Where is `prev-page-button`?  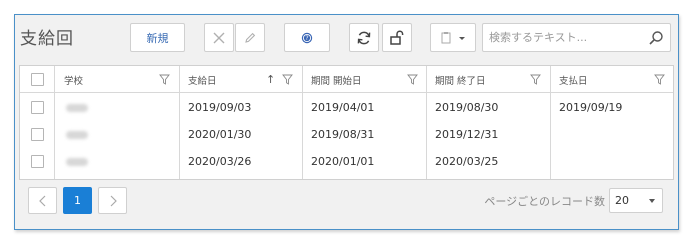
prev-page-button is located at coordinates (42, 200).